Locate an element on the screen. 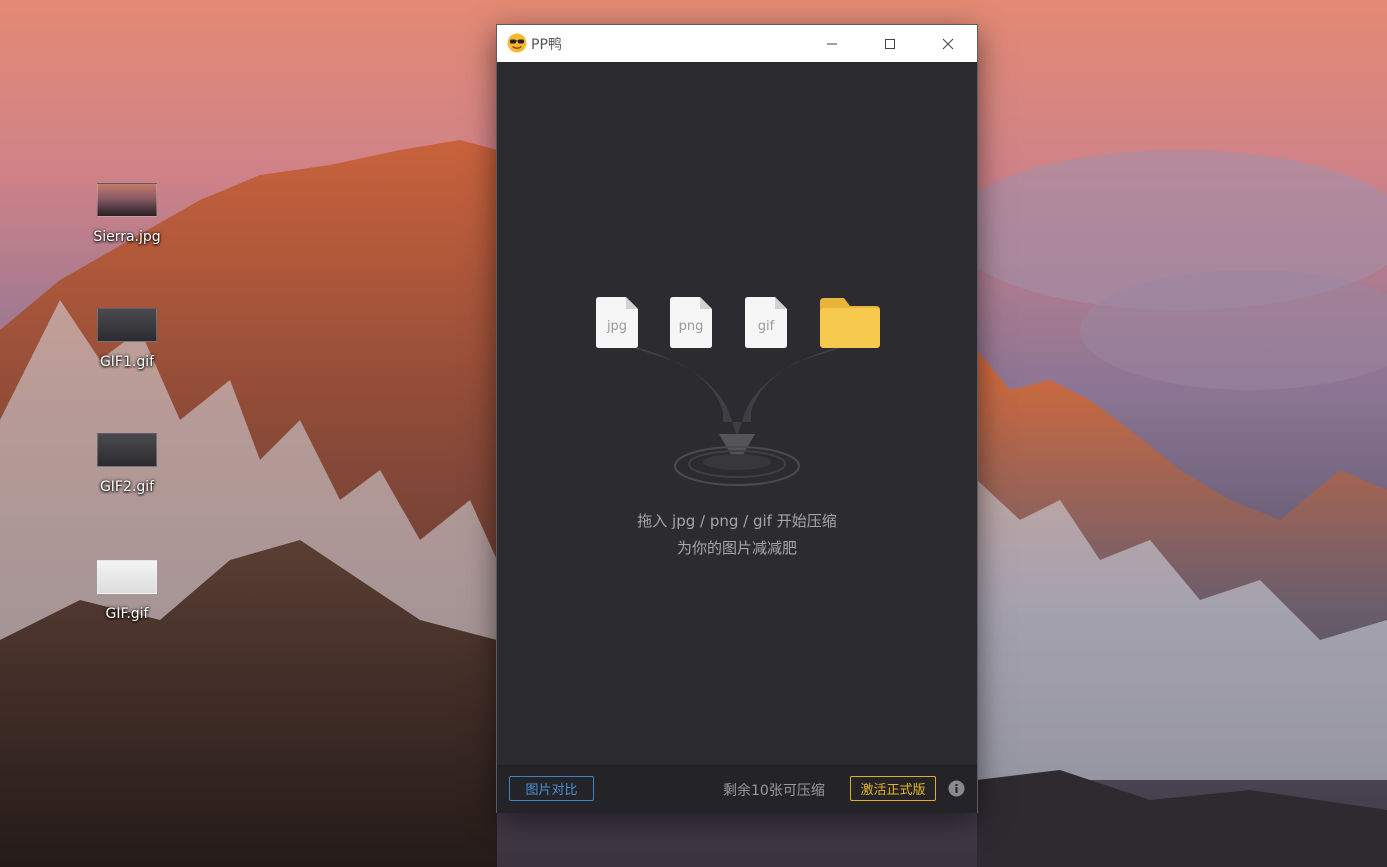  close-button is located at coordinates (948, 43).